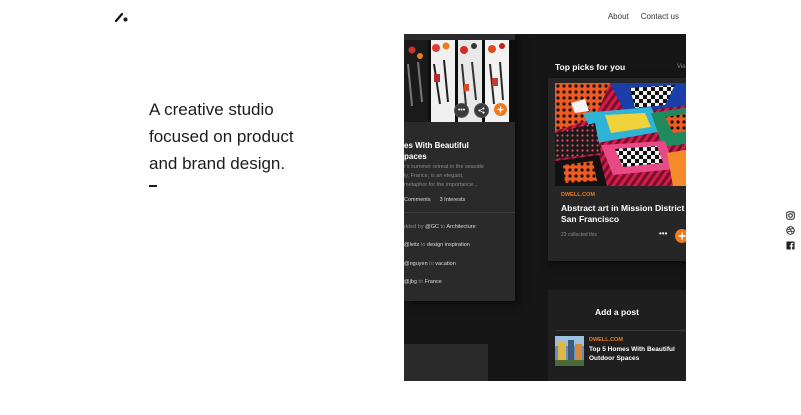 The image size is (801, 415). I want to click on activity-board: Architecture, so click(460, 227).